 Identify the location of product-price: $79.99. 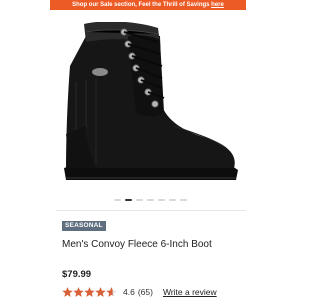
(77, 274).